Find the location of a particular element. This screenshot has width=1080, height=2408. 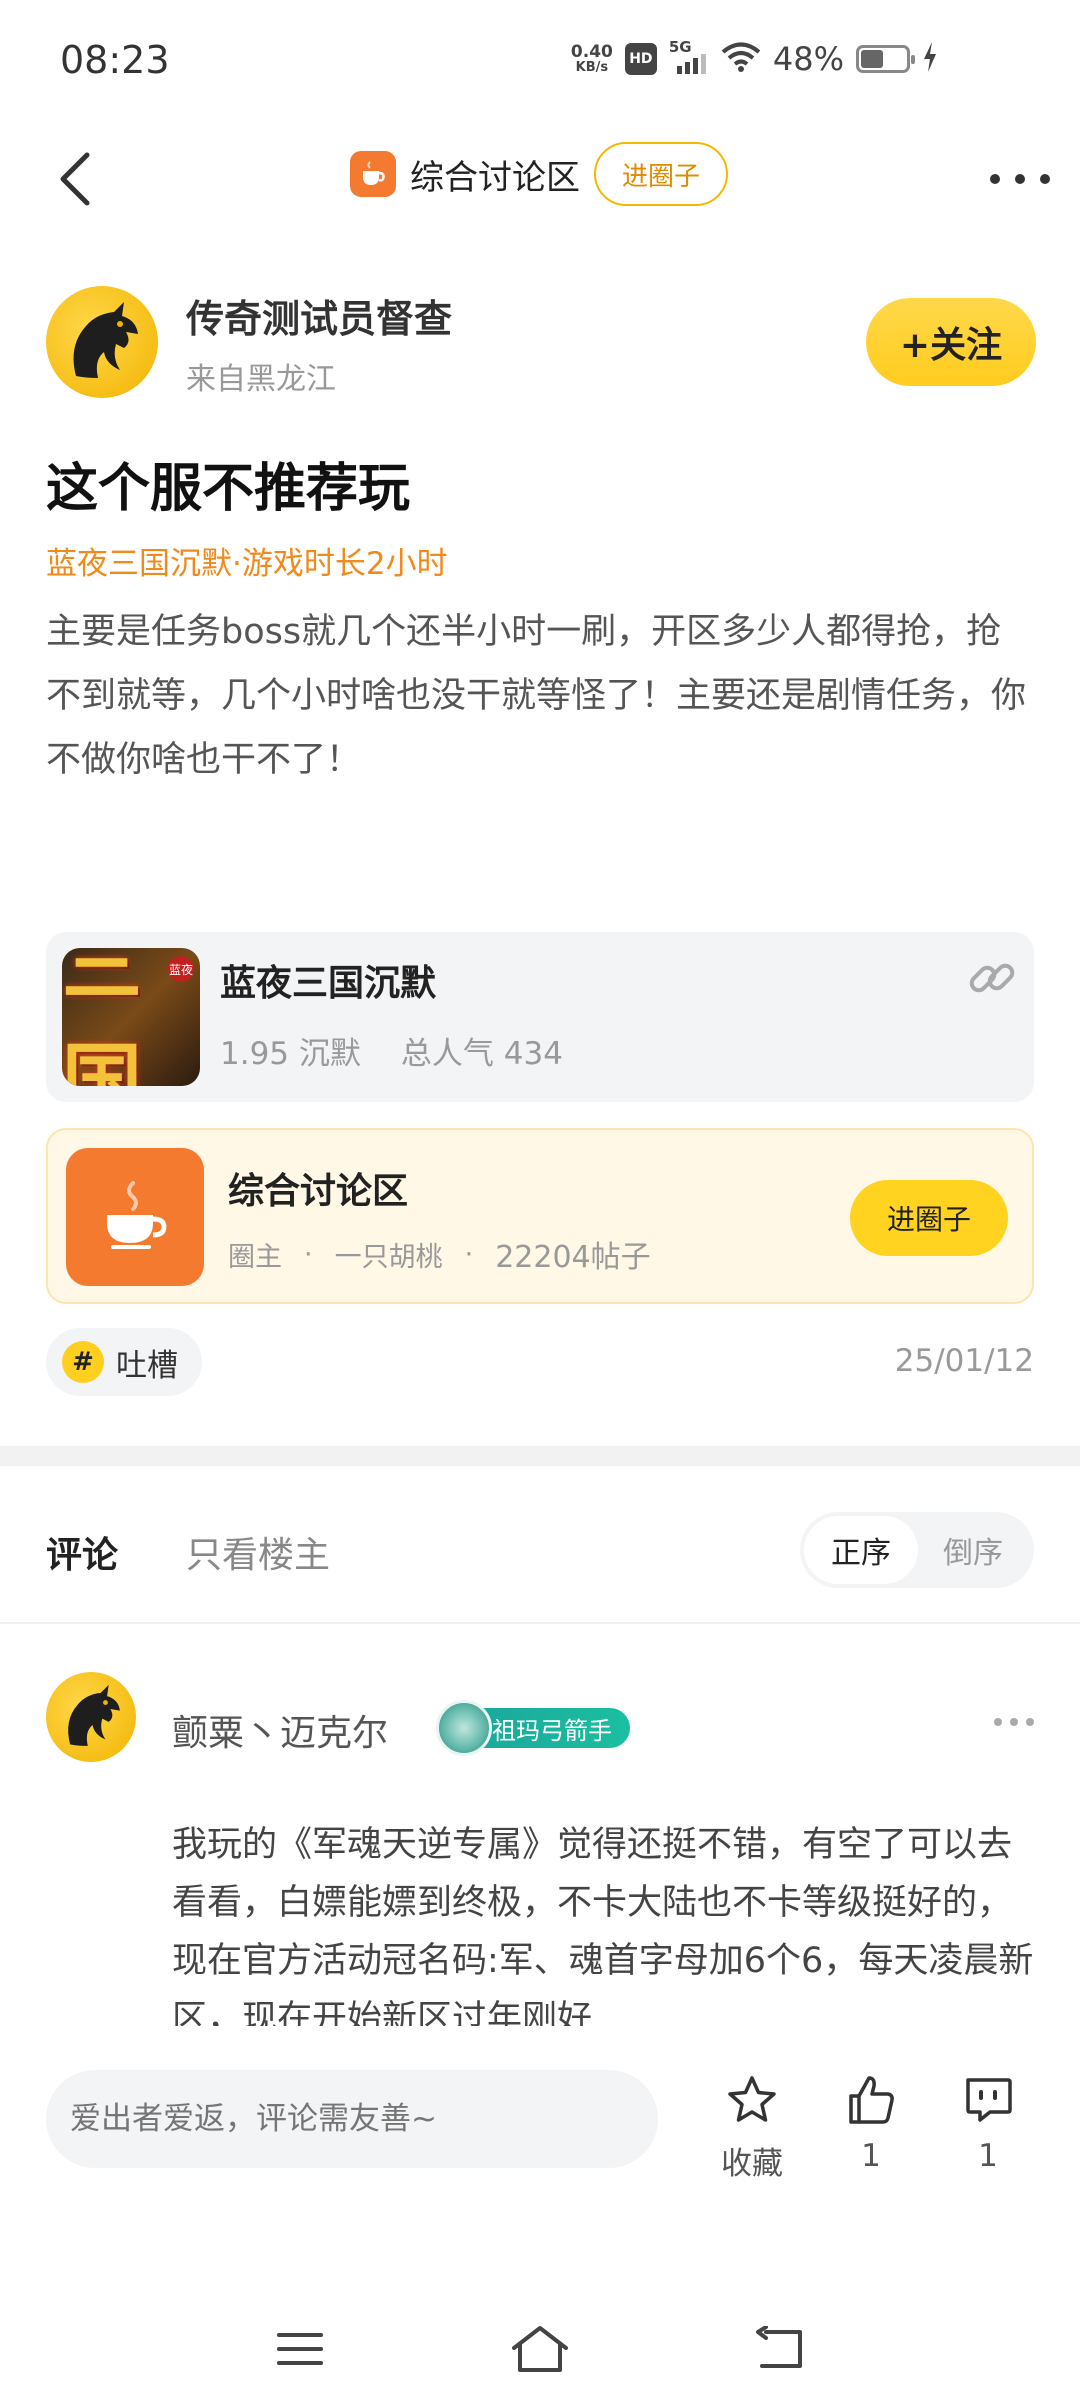

status-icons: 0.40 KB/s HD 5G 48% is located at coordinates (754, 58).